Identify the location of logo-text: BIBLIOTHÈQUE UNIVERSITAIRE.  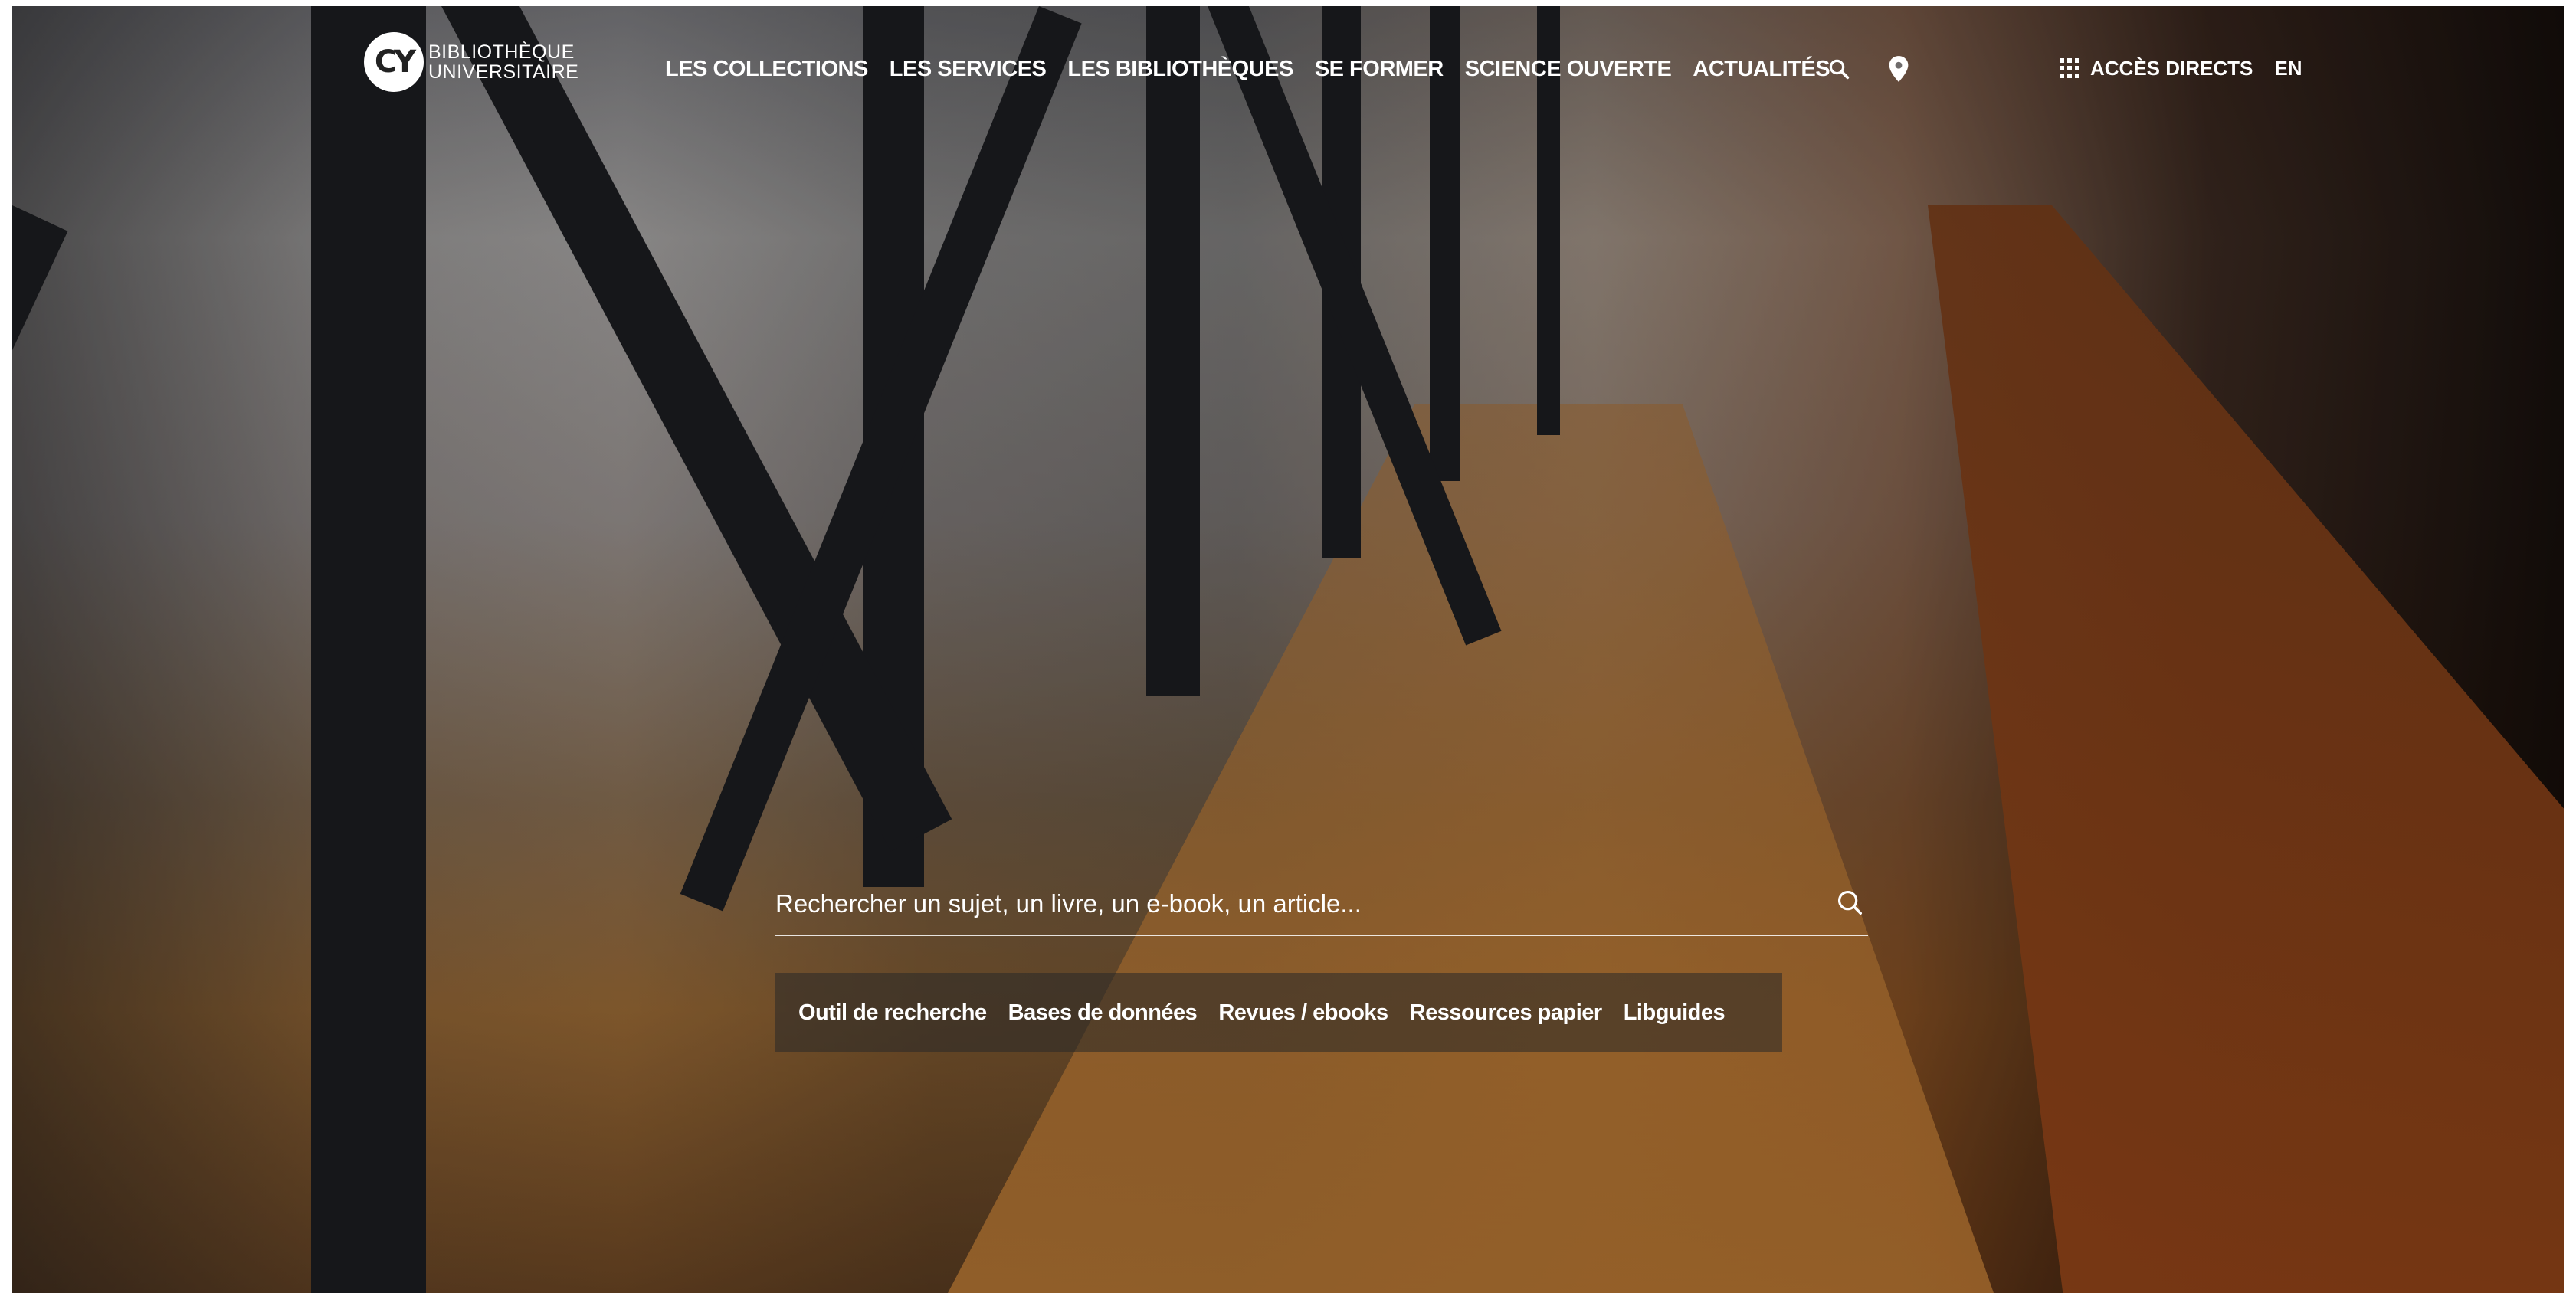
(503, 62).